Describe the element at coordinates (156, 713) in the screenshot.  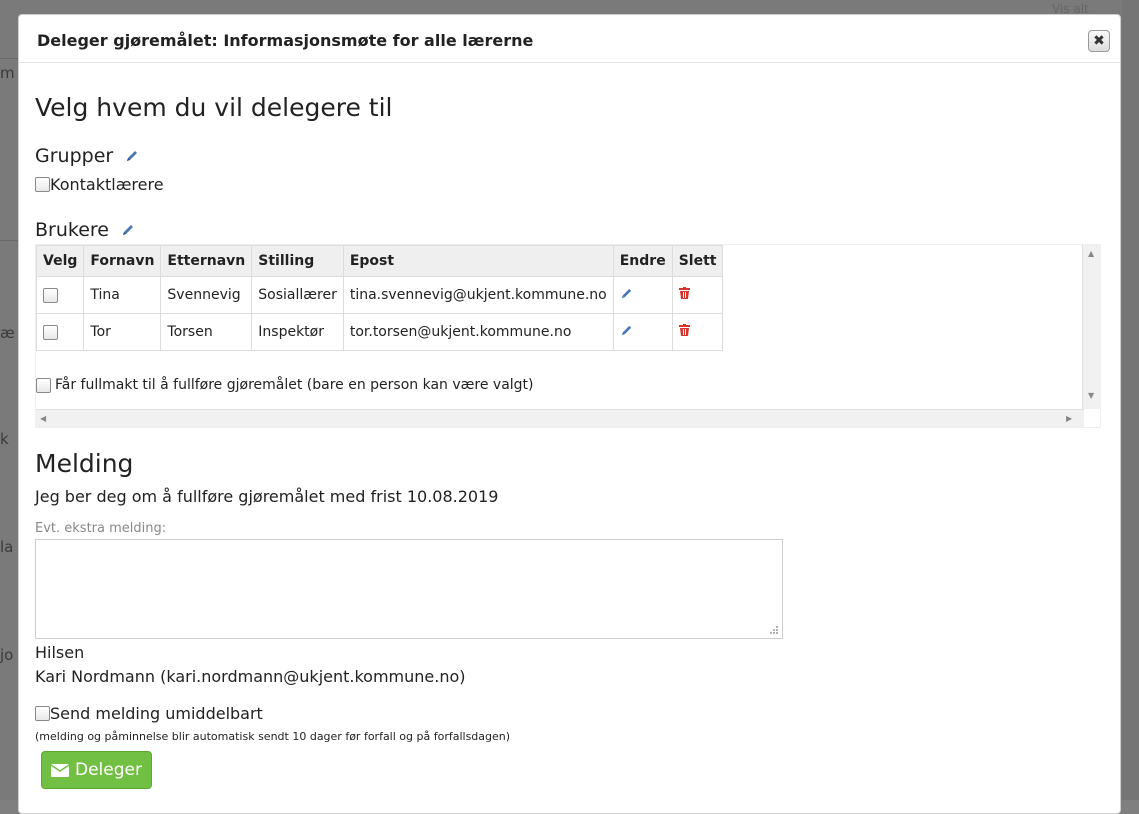
I see `send-now-label: Send melding umiddelbart` at that location.